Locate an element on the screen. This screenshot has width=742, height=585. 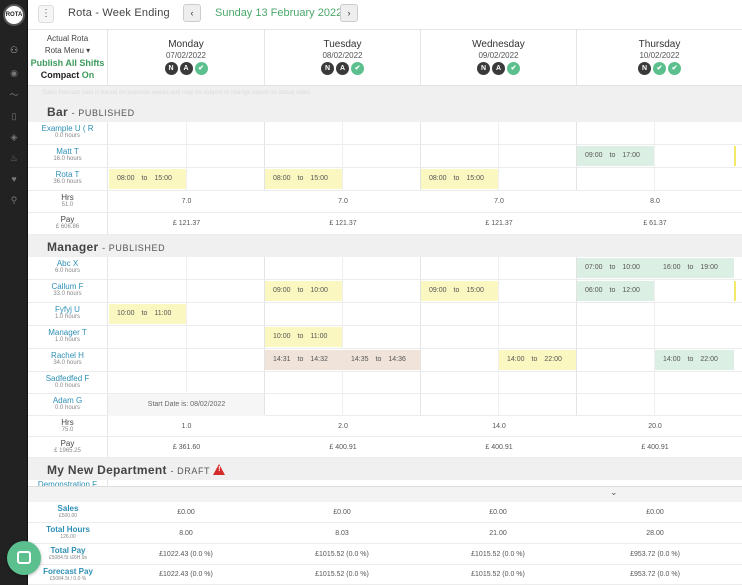
staff-name: Manager T is located at coordinates (67, 332).